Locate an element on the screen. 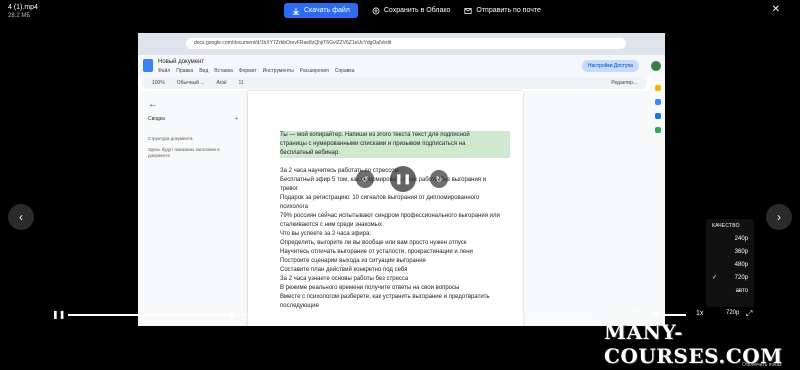  menu-item: Справка is located at coordinates (344, 71).